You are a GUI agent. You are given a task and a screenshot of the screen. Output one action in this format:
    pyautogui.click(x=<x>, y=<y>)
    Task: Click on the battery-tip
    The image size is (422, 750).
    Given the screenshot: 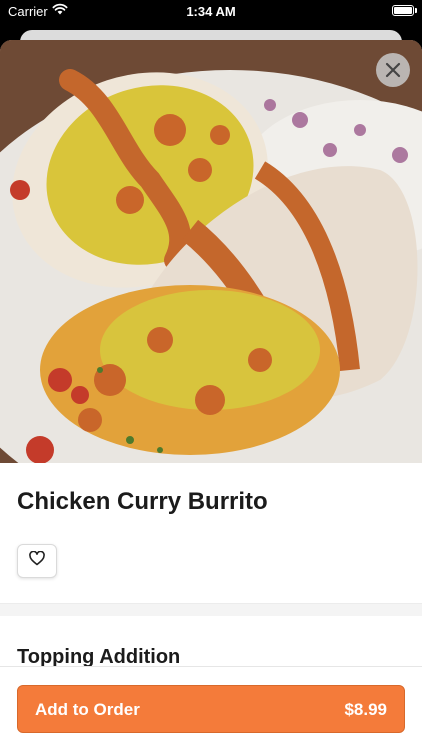 What is the action you would take?
    pyautogui.click(x=416, y=10)
    